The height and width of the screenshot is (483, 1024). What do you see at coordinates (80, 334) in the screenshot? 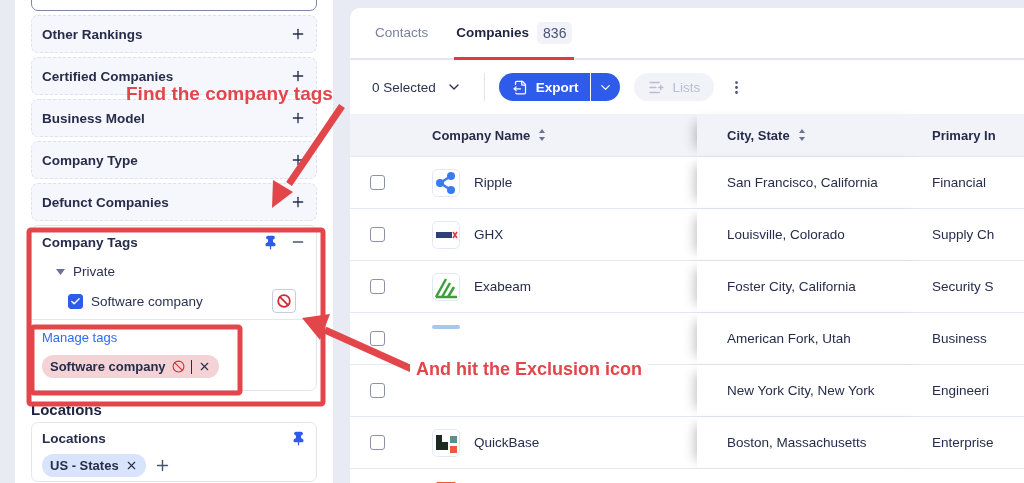
I see `manage-tags-link: Manage tags` at bounding box center [80, 334].